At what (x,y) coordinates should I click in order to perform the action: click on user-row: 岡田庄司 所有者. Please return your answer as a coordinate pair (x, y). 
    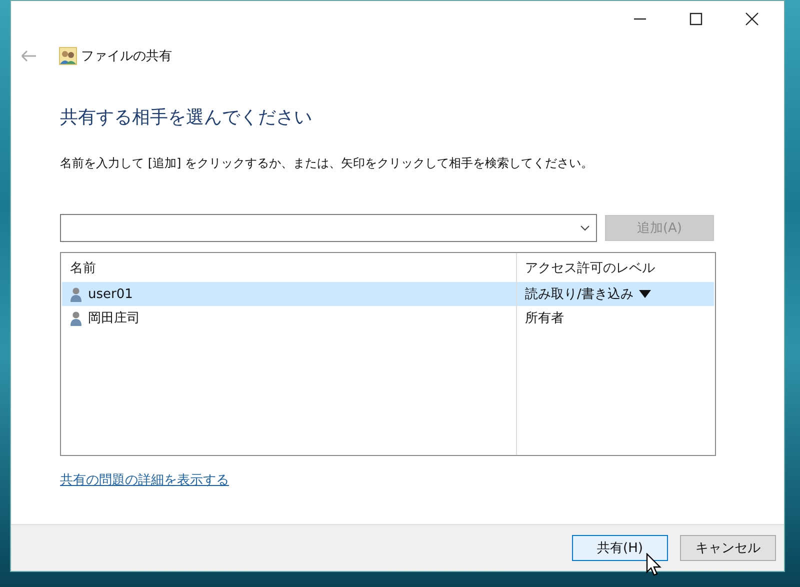
    Looking at the image, I should click on (388, 318).